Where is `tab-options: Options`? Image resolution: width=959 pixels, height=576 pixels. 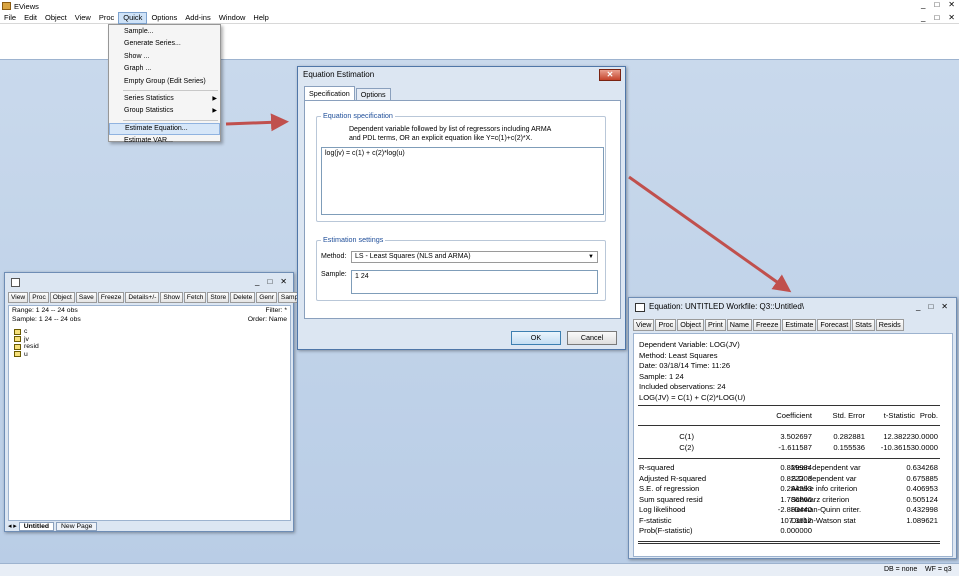 tab-options: Options is located at coordinates (373, 94).